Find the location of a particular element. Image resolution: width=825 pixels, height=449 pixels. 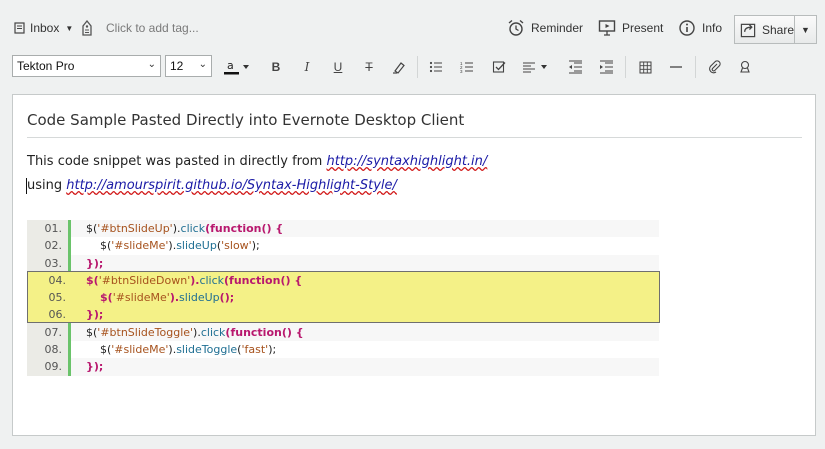

font-size-select: 12 ⌄ is located at coordinates (188, 66).